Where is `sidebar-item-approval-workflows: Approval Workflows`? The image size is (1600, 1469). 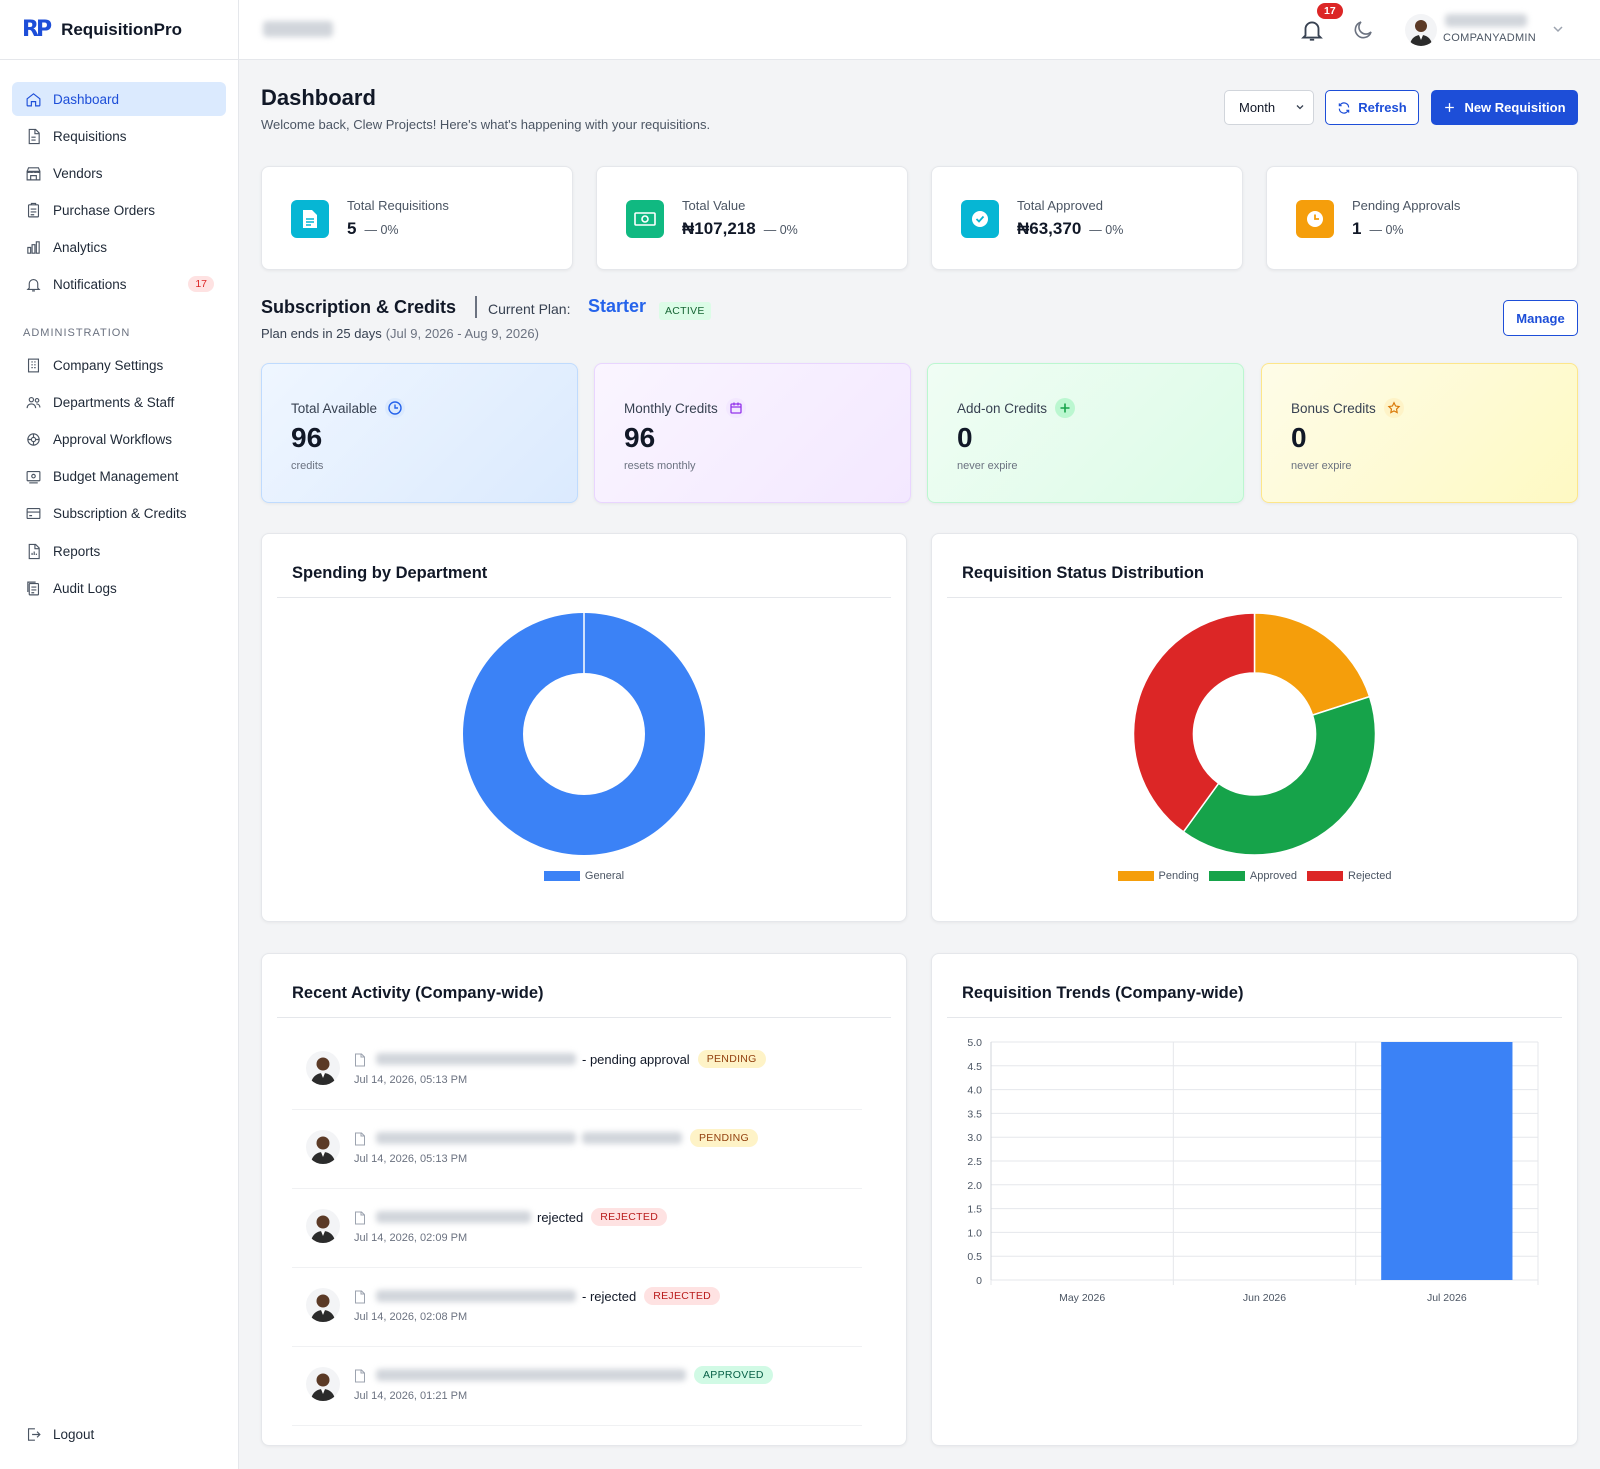 sidebar-item-approval-workflows: Approval Workflows is located at coordinates (119, 440).